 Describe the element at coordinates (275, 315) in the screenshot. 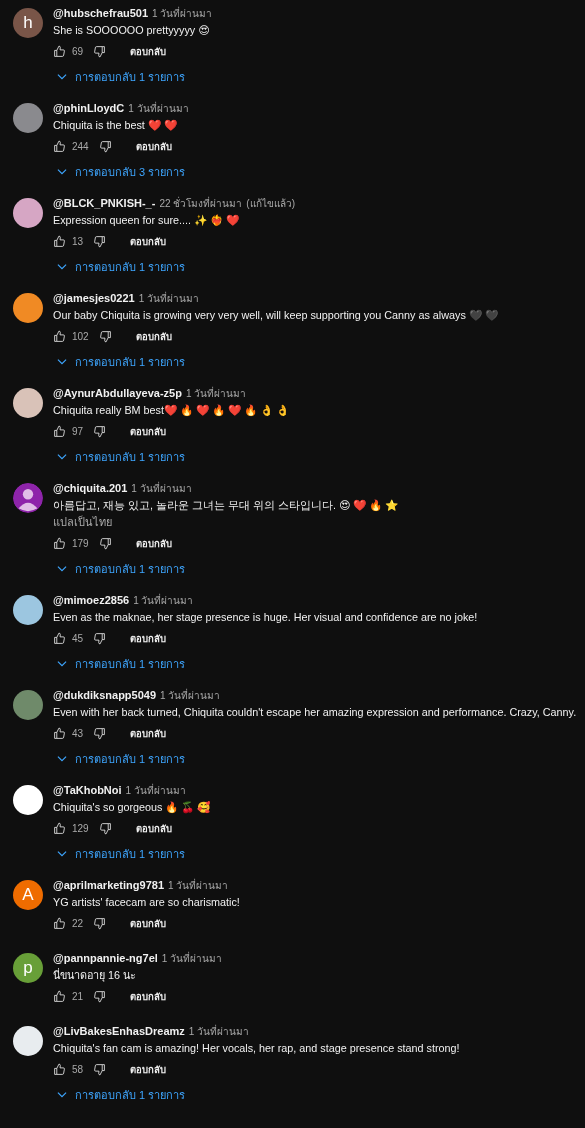

I see `comment-text: Our baby Chiquita is growing very very well, will keep supporting you Canny as always 🖤 🖤` at that location.